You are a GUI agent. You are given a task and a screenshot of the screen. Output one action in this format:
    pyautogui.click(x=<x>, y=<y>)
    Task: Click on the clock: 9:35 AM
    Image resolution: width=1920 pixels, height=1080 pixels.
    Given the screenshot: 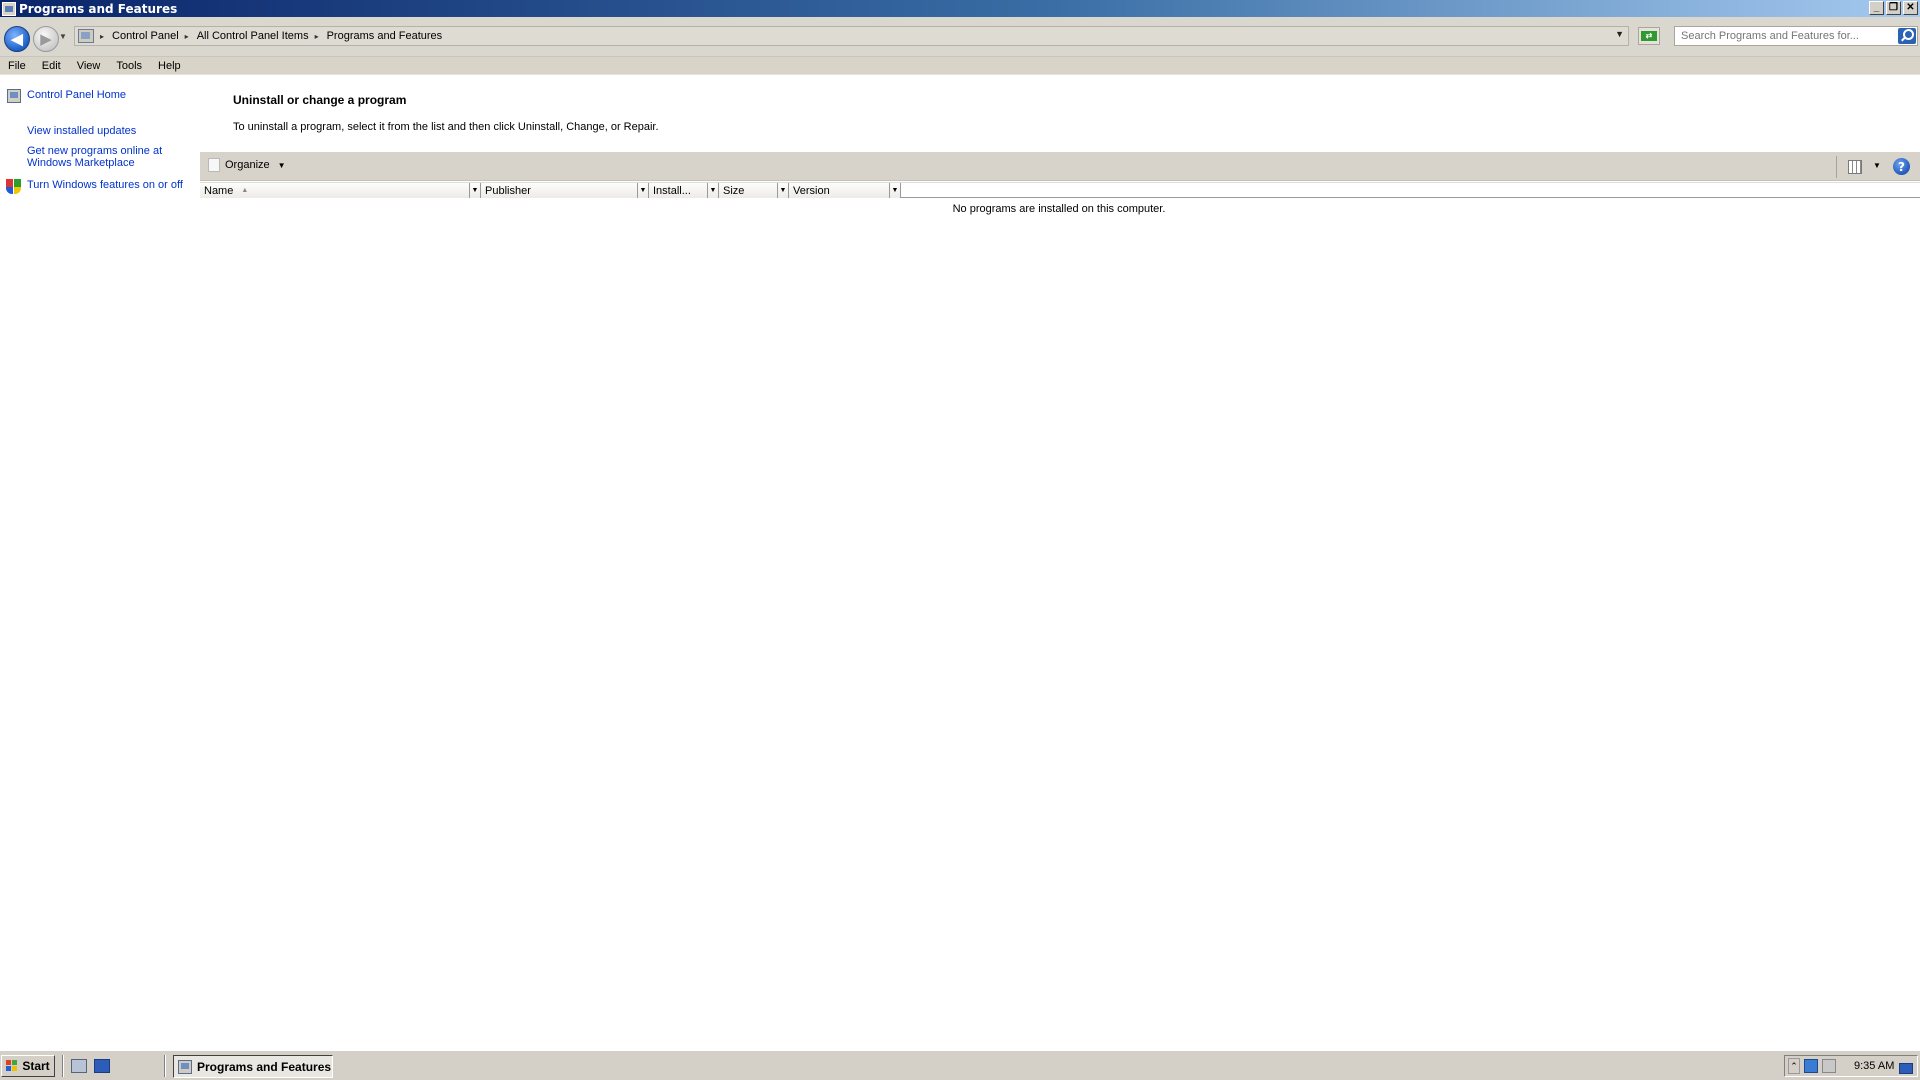 What is the action you would take?
    pyautogui.click(x=1874, y=1066)
    